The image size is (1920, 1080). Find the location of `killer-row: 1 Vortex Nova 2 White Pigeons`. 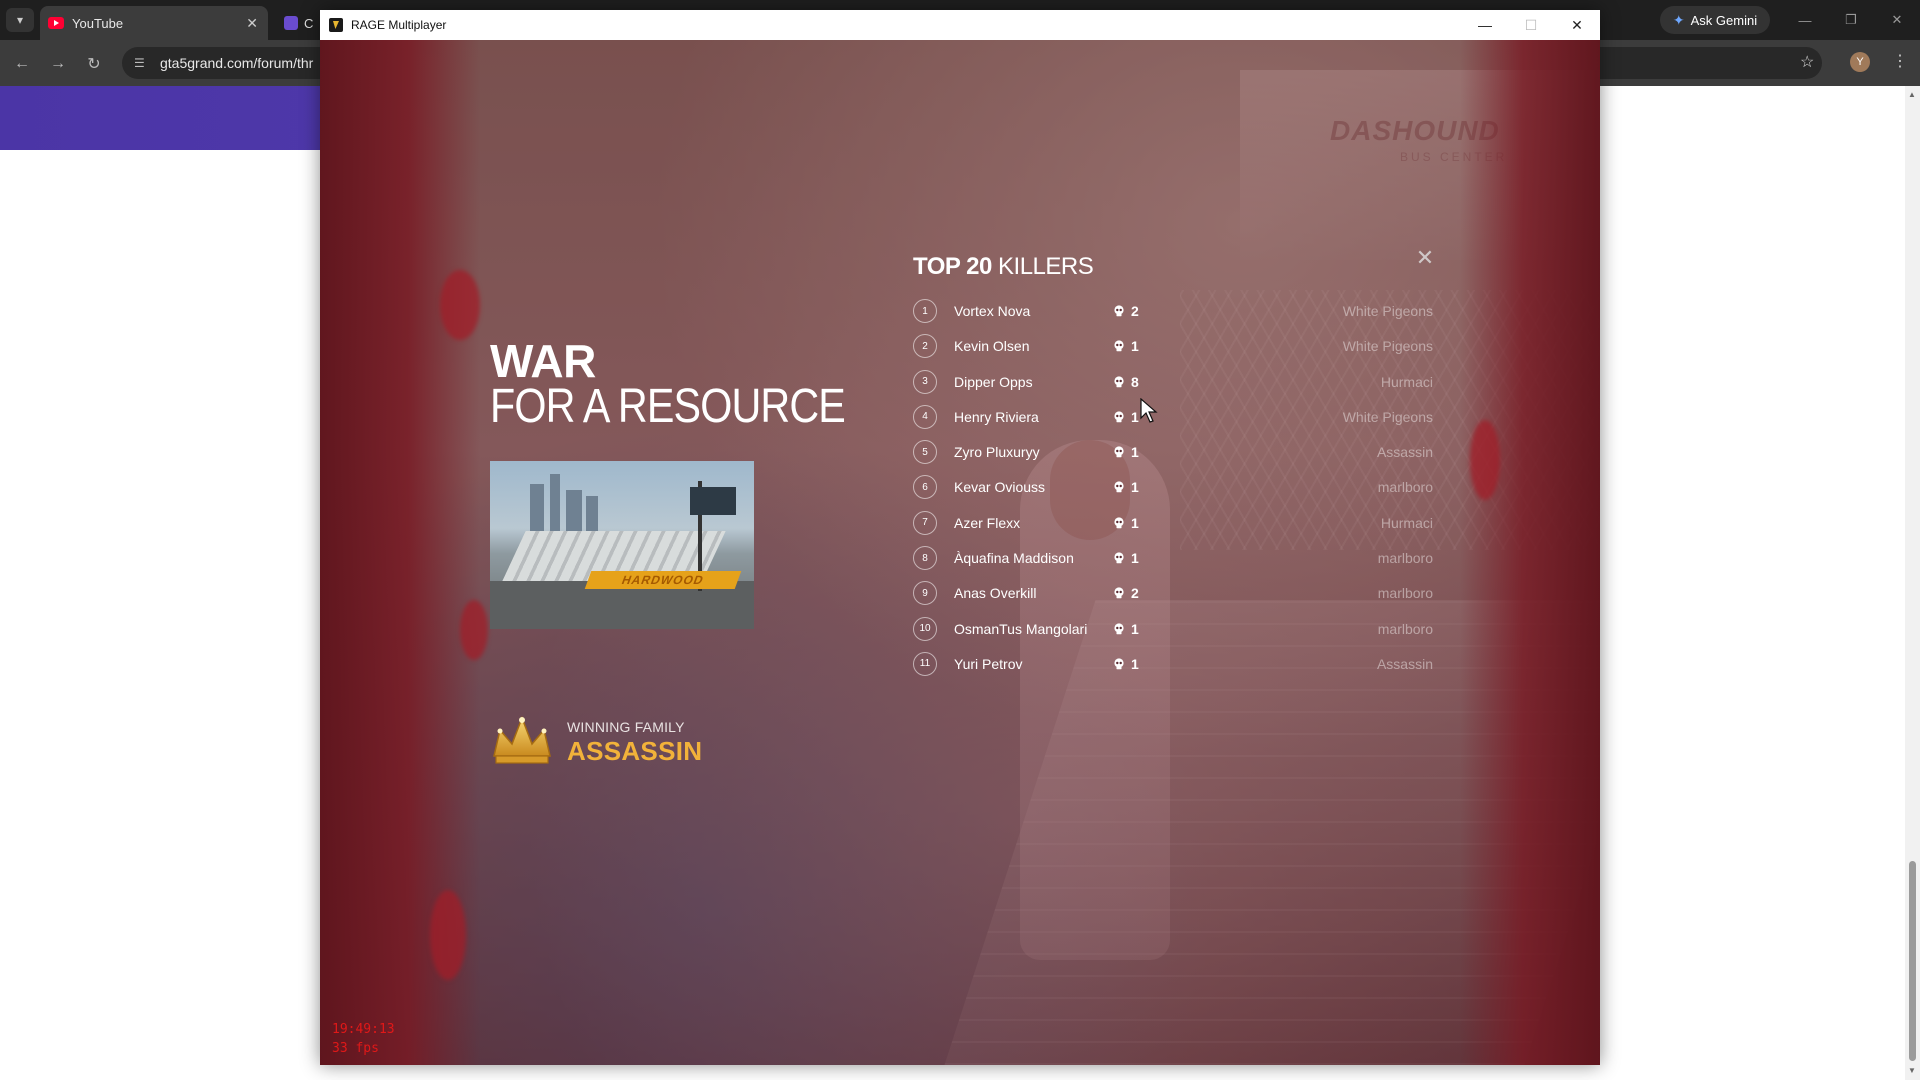

killer-row: 1 Vortex Nova 2 White Pigeons is located at coordinates (1173, 312).